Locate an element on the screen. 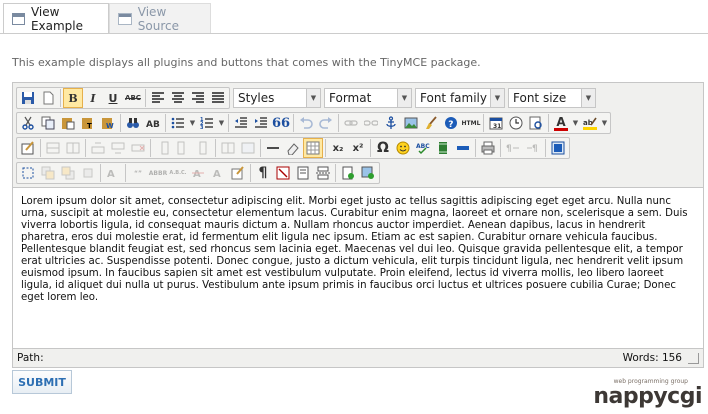 This screenshot has height=414, width=708. ltr-button: ¶ is located at coordinates (513, 148).